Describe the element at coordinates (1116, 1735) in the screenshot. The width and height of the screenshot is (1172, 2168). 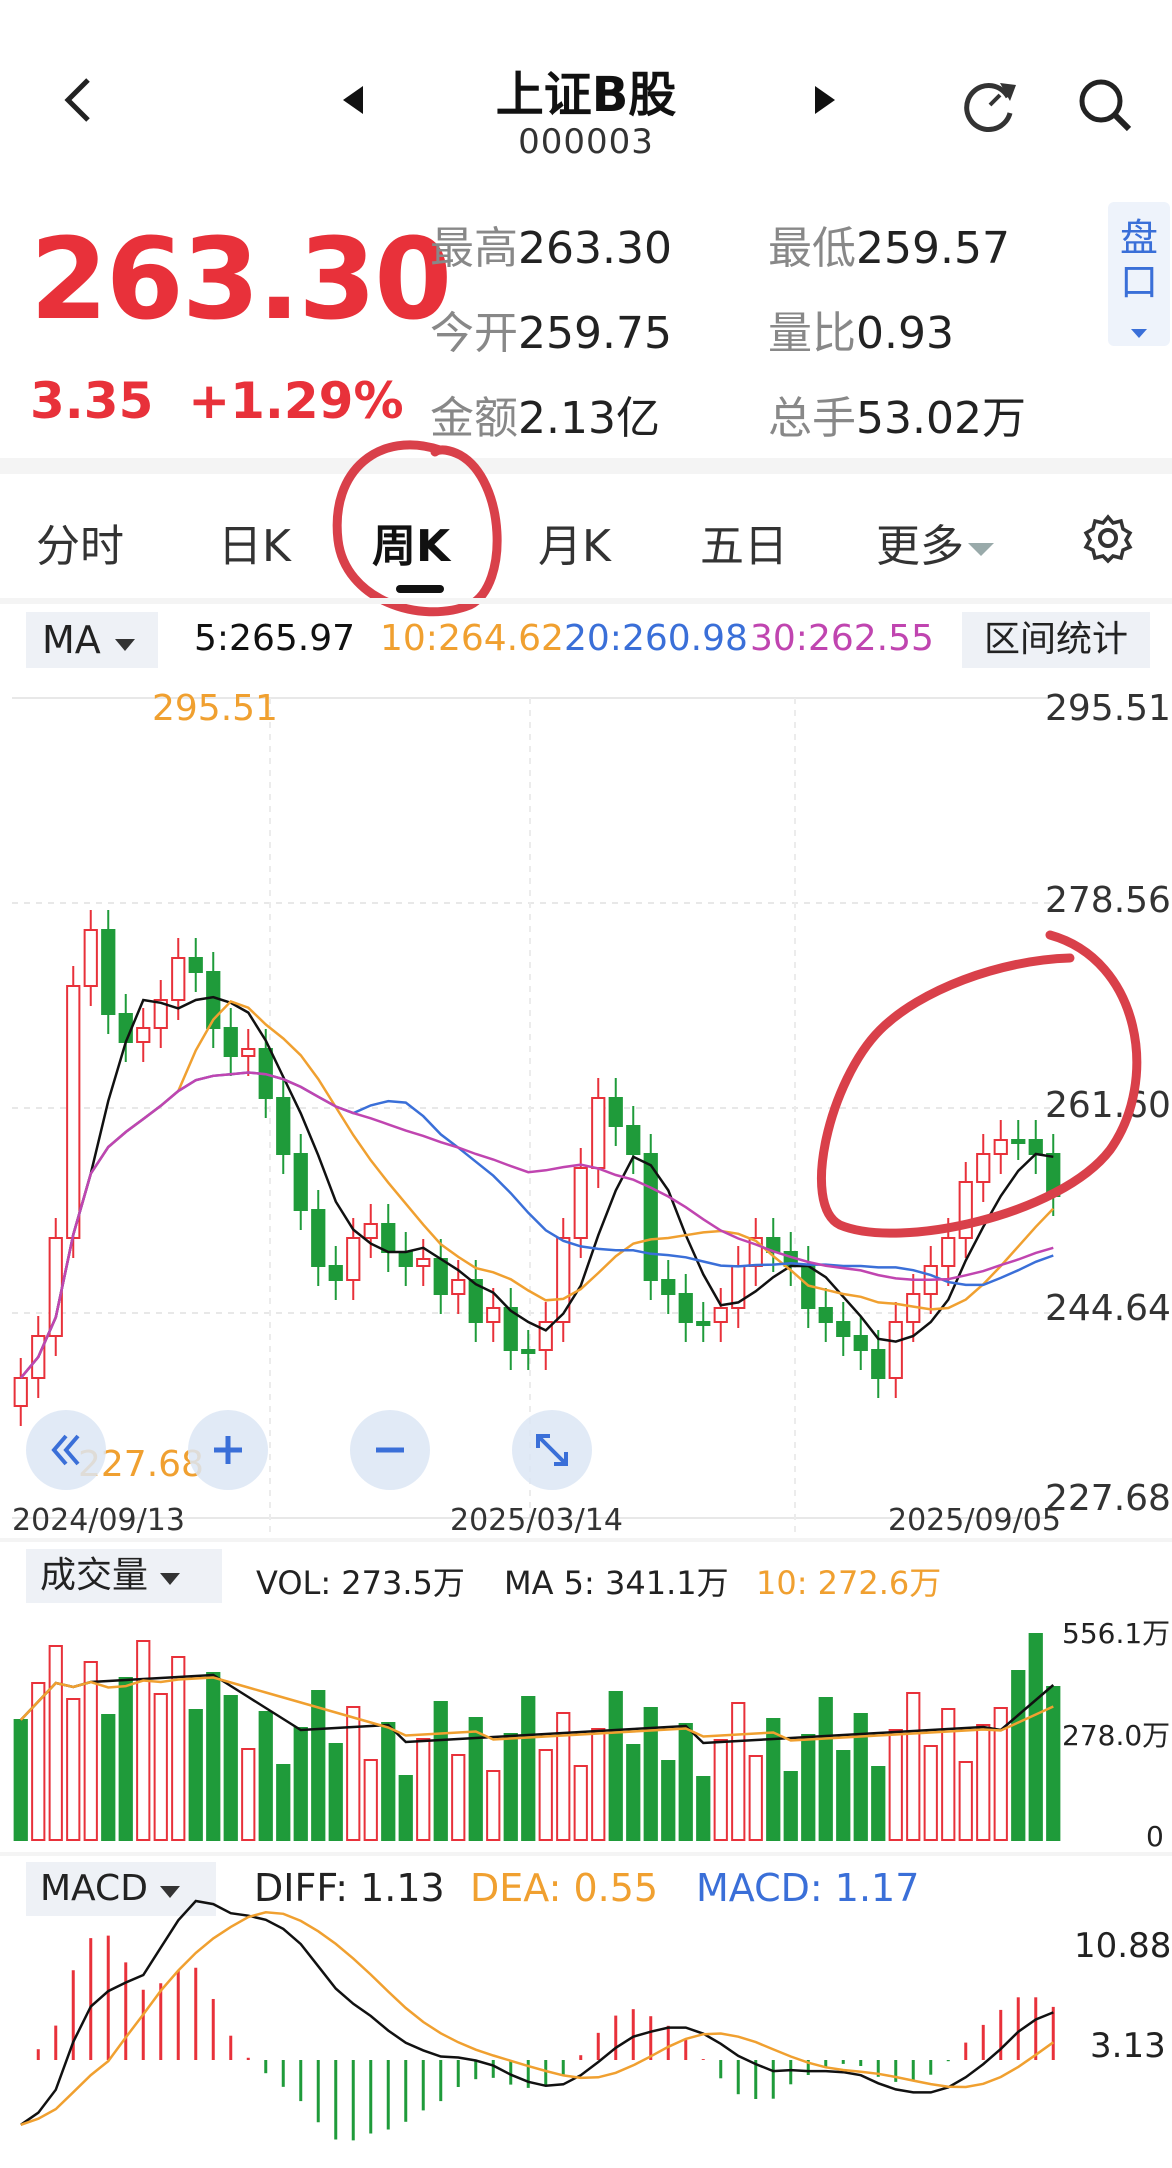
I see `vol-y-label: 278.0万` at that location.